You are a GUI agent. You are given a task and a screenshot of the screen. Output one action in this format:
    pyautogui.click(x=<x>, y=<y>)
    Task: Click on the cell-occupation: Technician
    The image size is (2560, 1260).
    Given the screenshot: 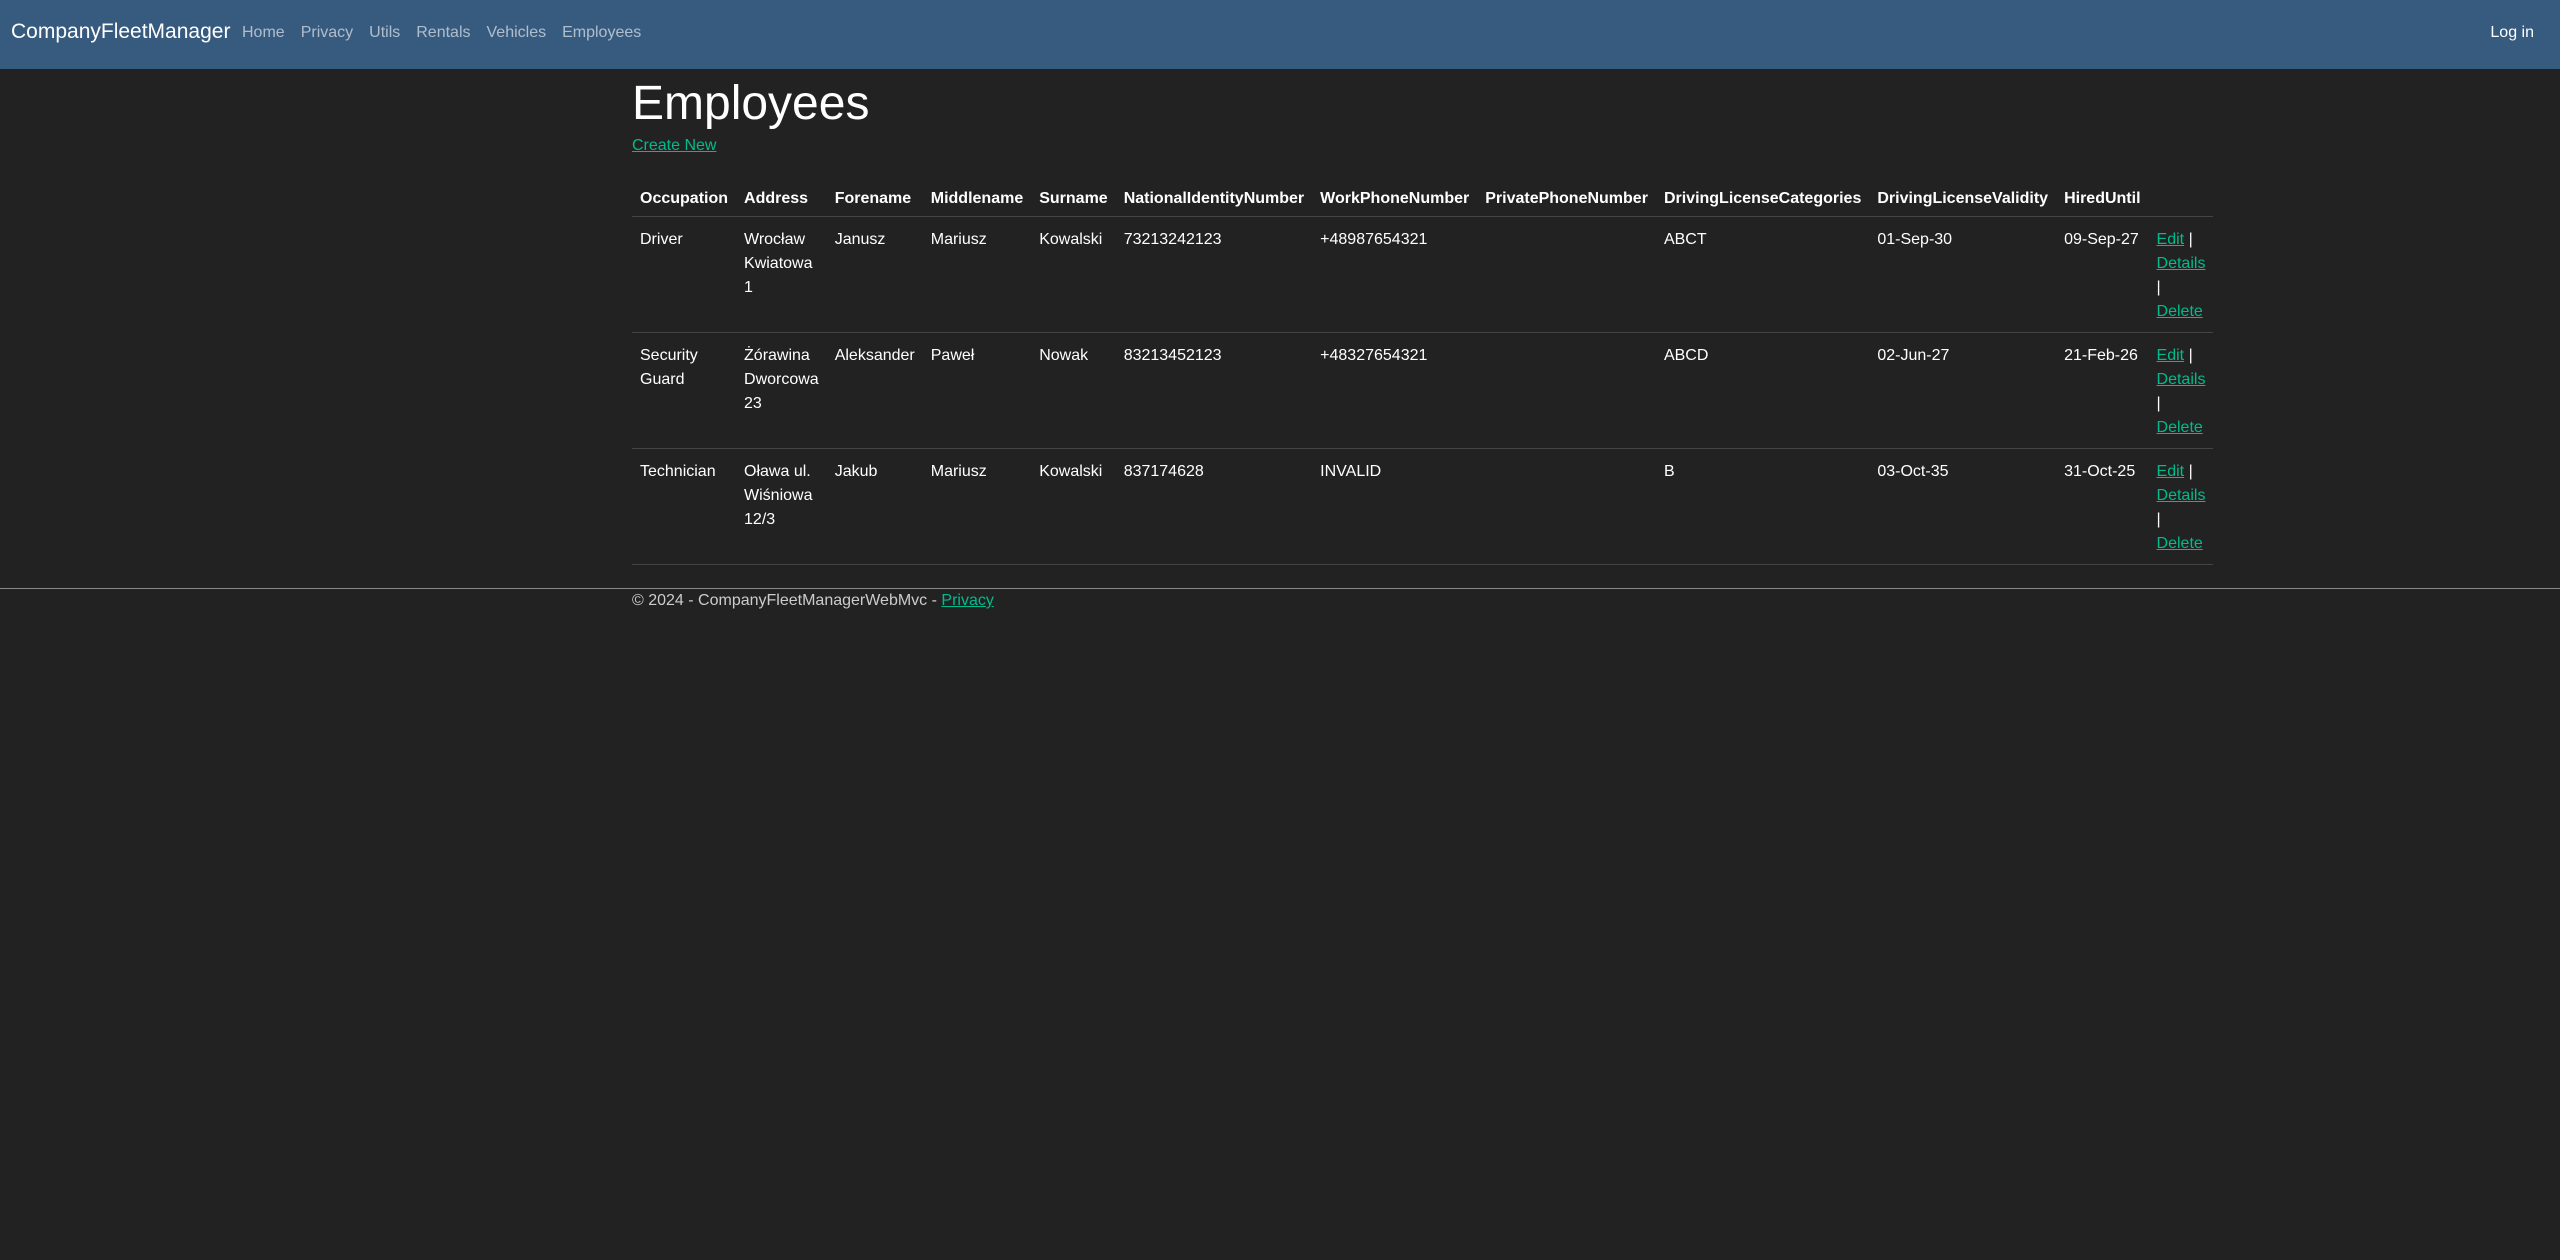 What is the action you would take?
    pyautogui.click(x=684, y=506)
    